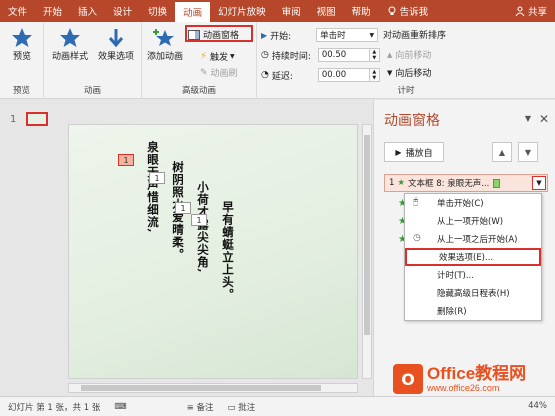 Image resolution: width=555 pixels, height=416 pixels. What do you see at coordinates (21, 91) in the screenshot?
I see `group-preview-label: 预览` at bounding box center [21, 91].